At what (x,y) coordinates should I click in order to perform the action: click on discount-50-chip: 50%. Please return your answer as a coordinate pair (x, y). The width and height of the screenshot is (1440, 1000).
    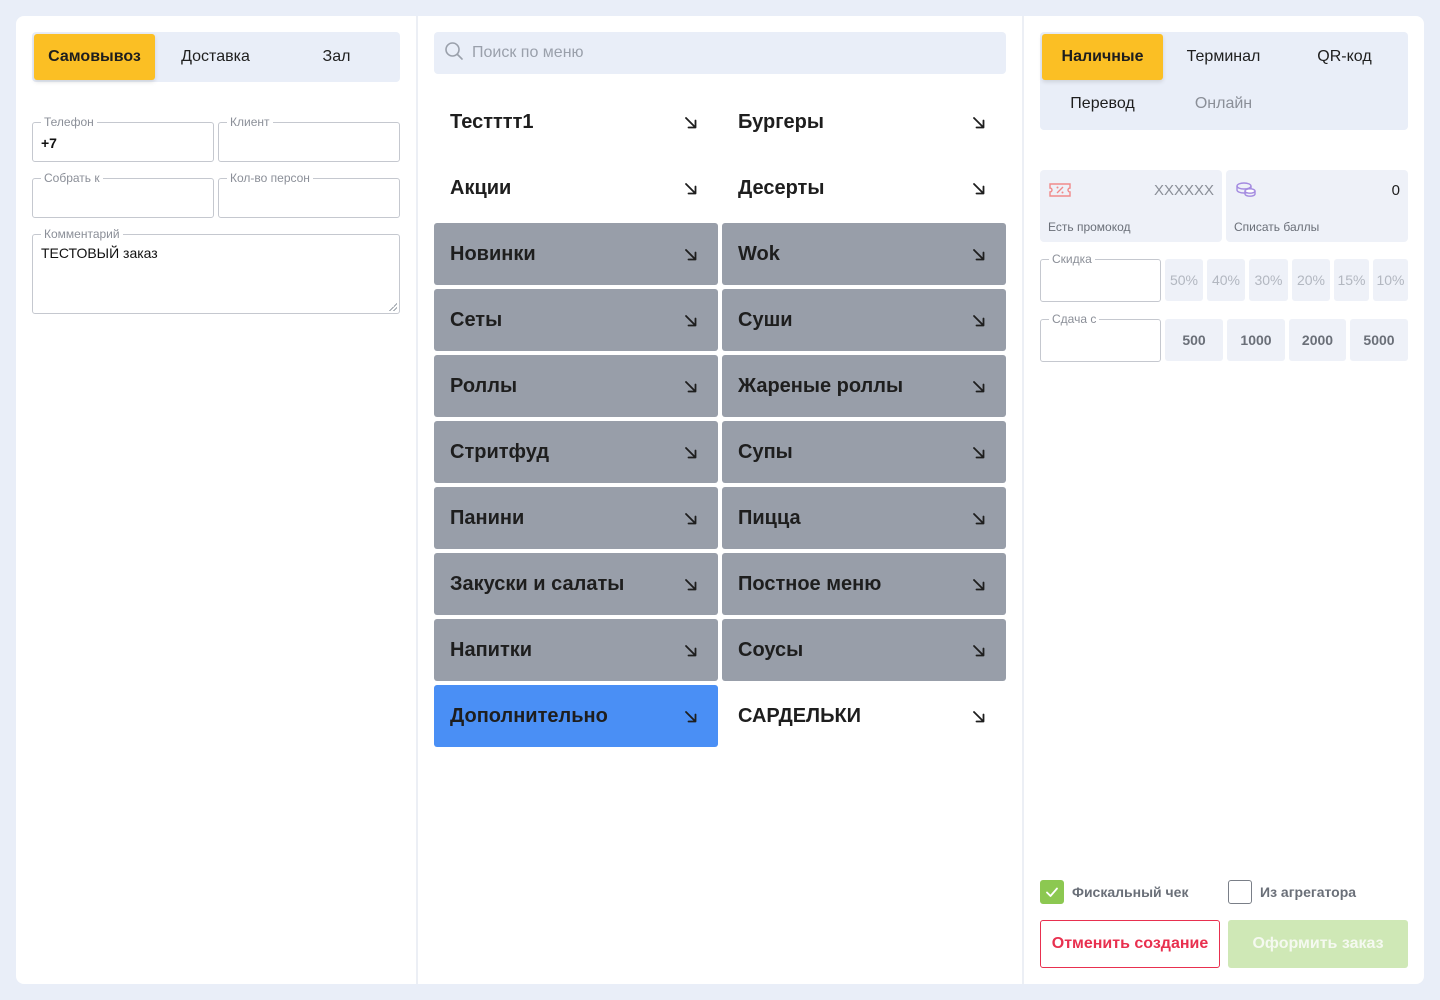
    Looking at the image, I should click on (1184, 280).